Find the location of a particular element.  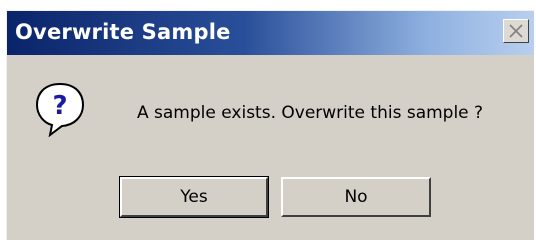

question-icon: ? is located at coordinates (60, 109).